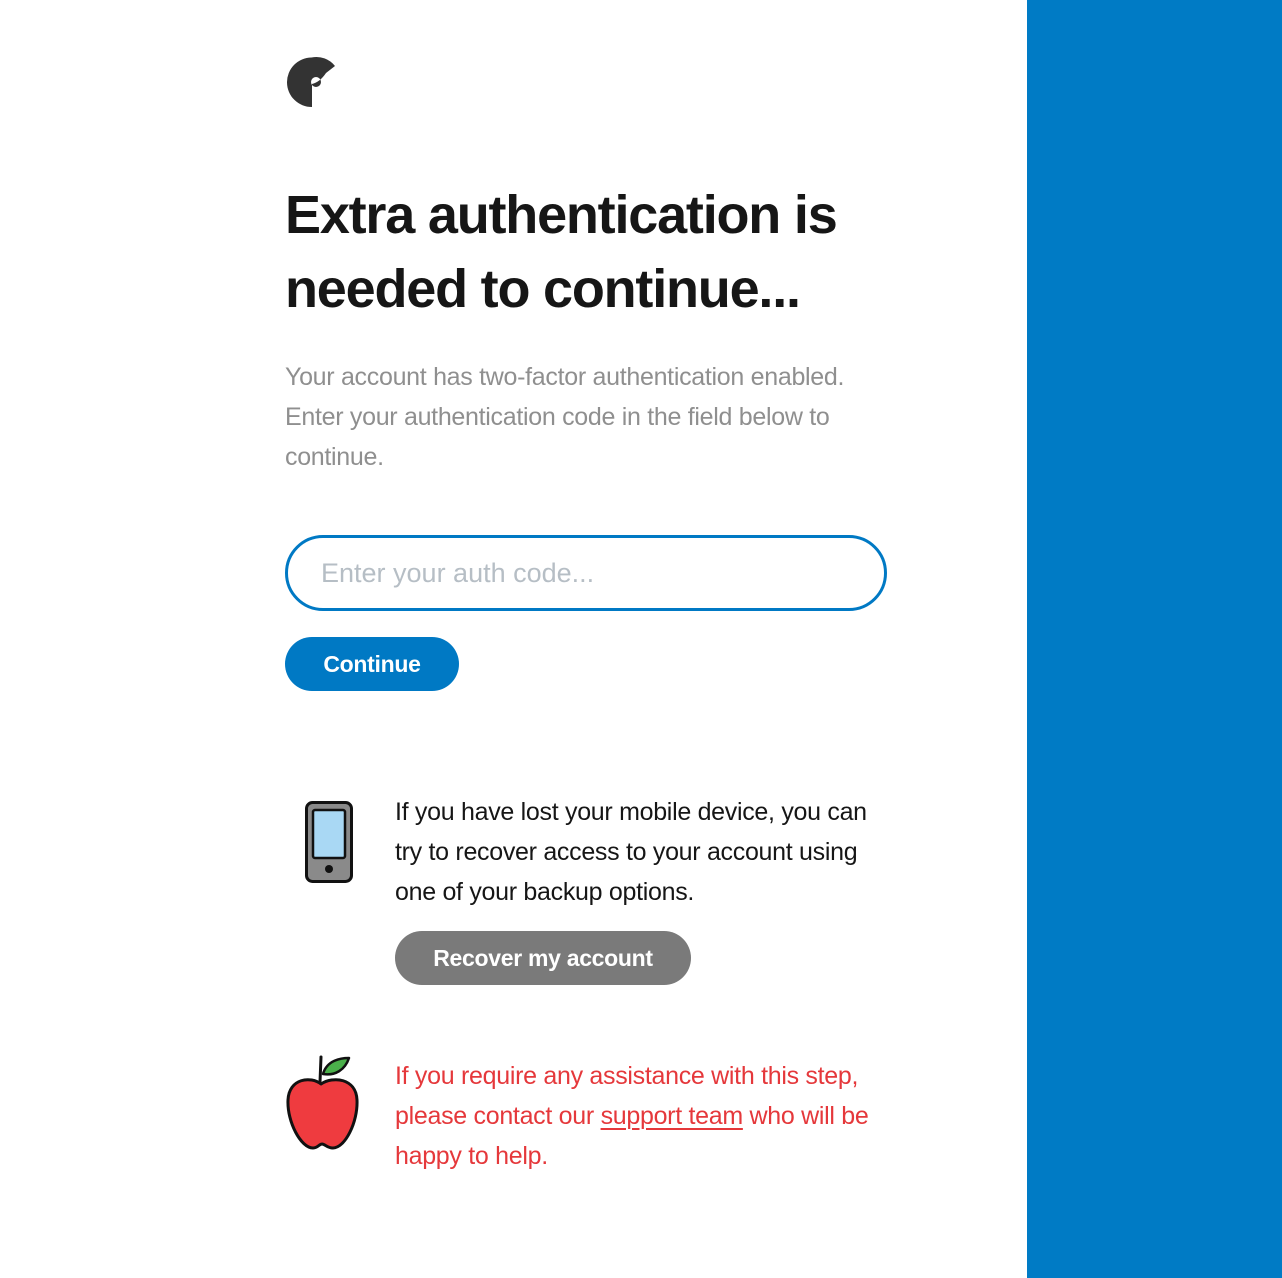 This screenshot has height=1278, width=1282. I want to click on phone-home-button, so click(329, 869).